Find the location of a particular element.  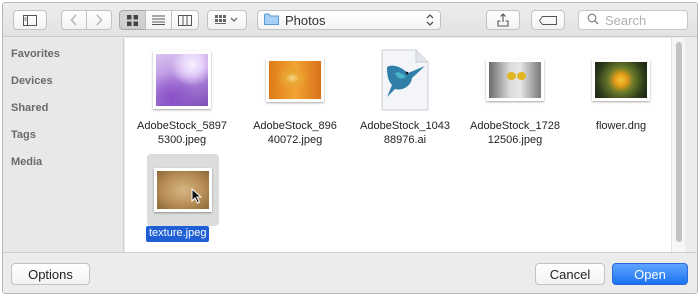

file-name-line-1: AdobeStock_1728 is located at coordinates (515, 126).